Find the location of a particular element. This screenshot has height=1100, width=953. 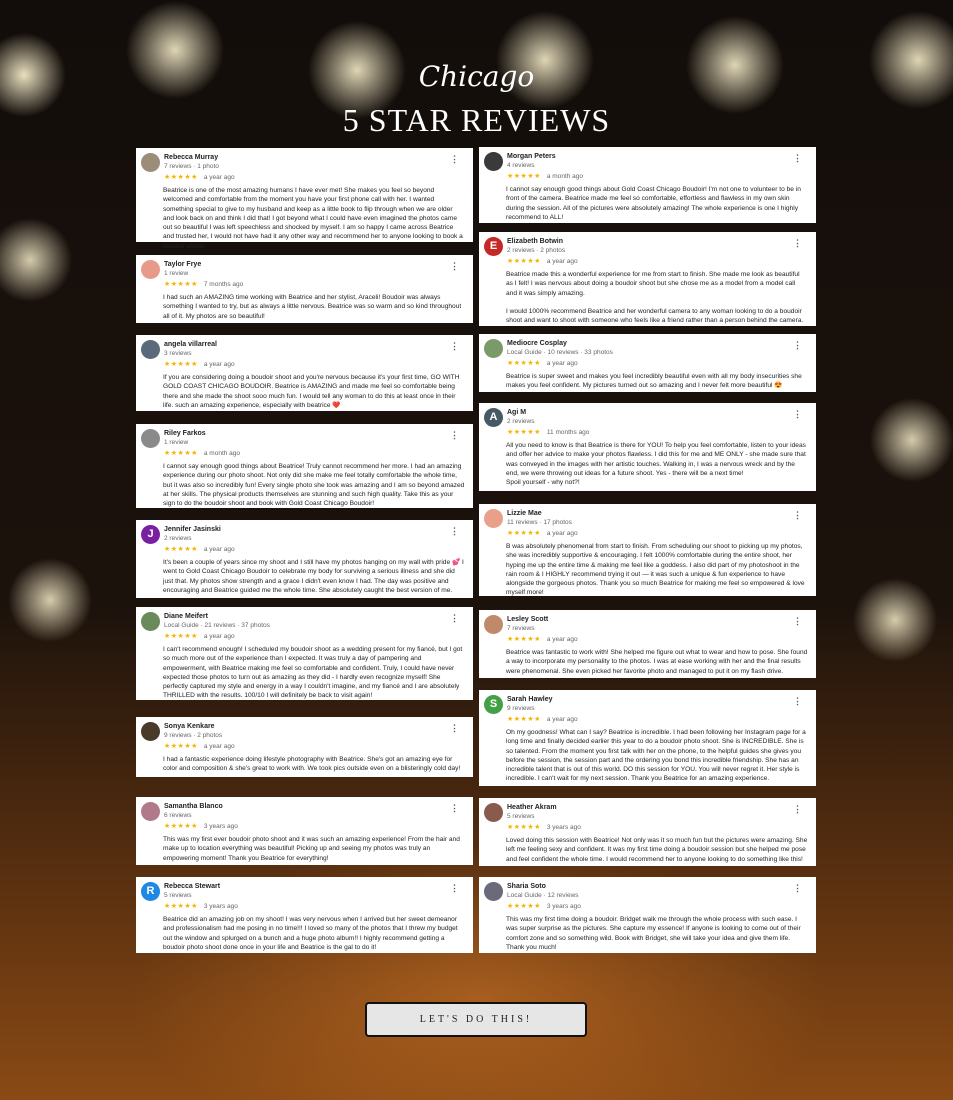

review-date: 3 years ago is located at coordinates (220, 826).